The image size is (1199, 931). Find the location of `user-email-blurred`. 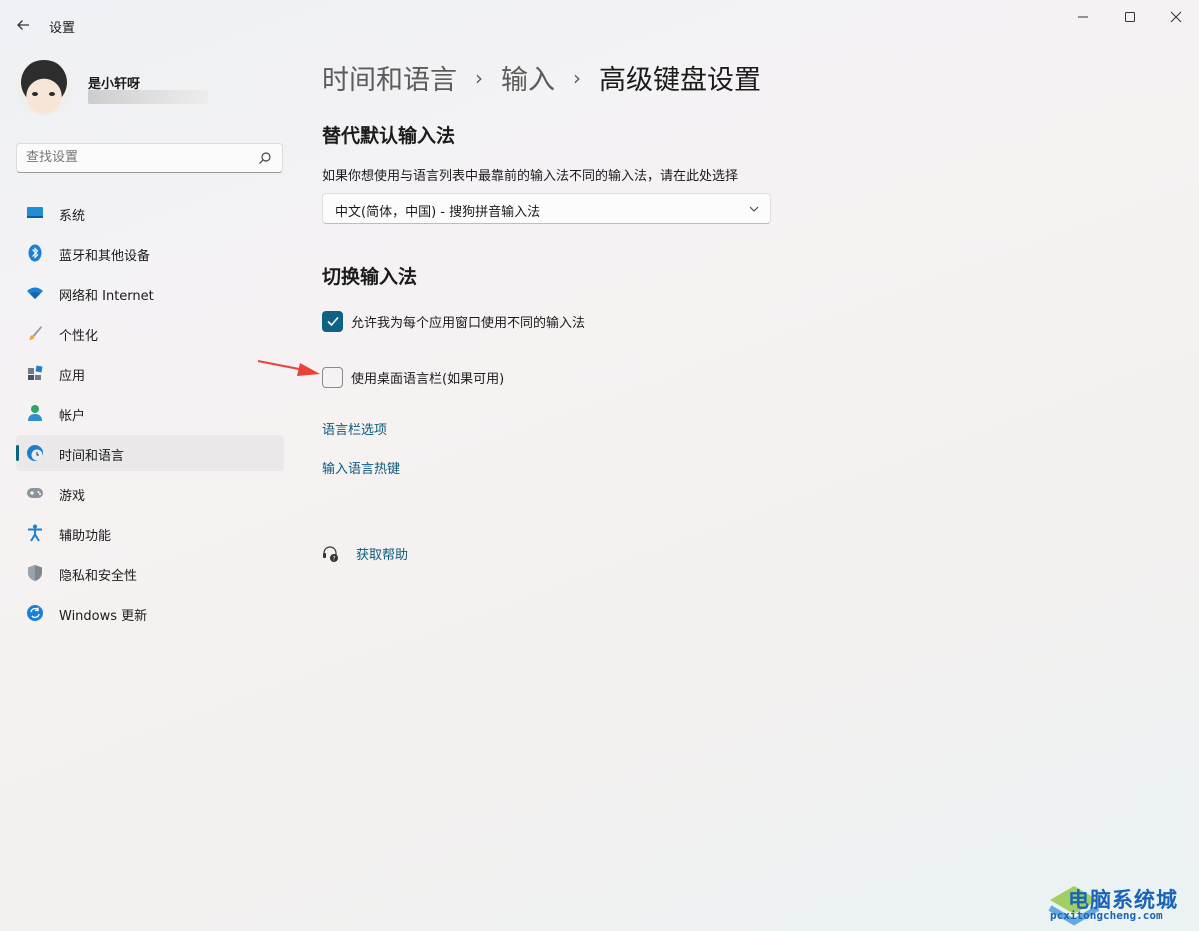

user-email-blurred is located at coordinates (148, 97).